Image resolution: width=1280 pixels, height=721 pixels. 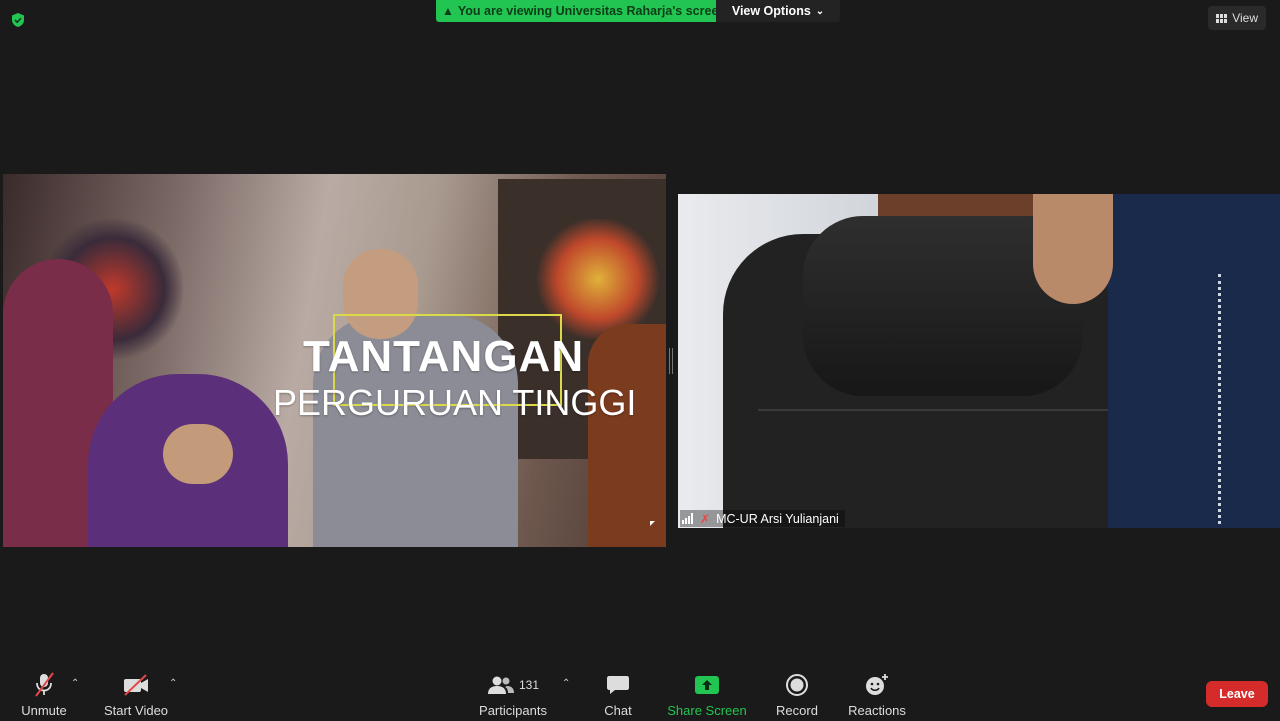 What do you see at coordinates (136, 685) in the screenshot?
I see `video-camera-icon` at bounding box center [136, 685].